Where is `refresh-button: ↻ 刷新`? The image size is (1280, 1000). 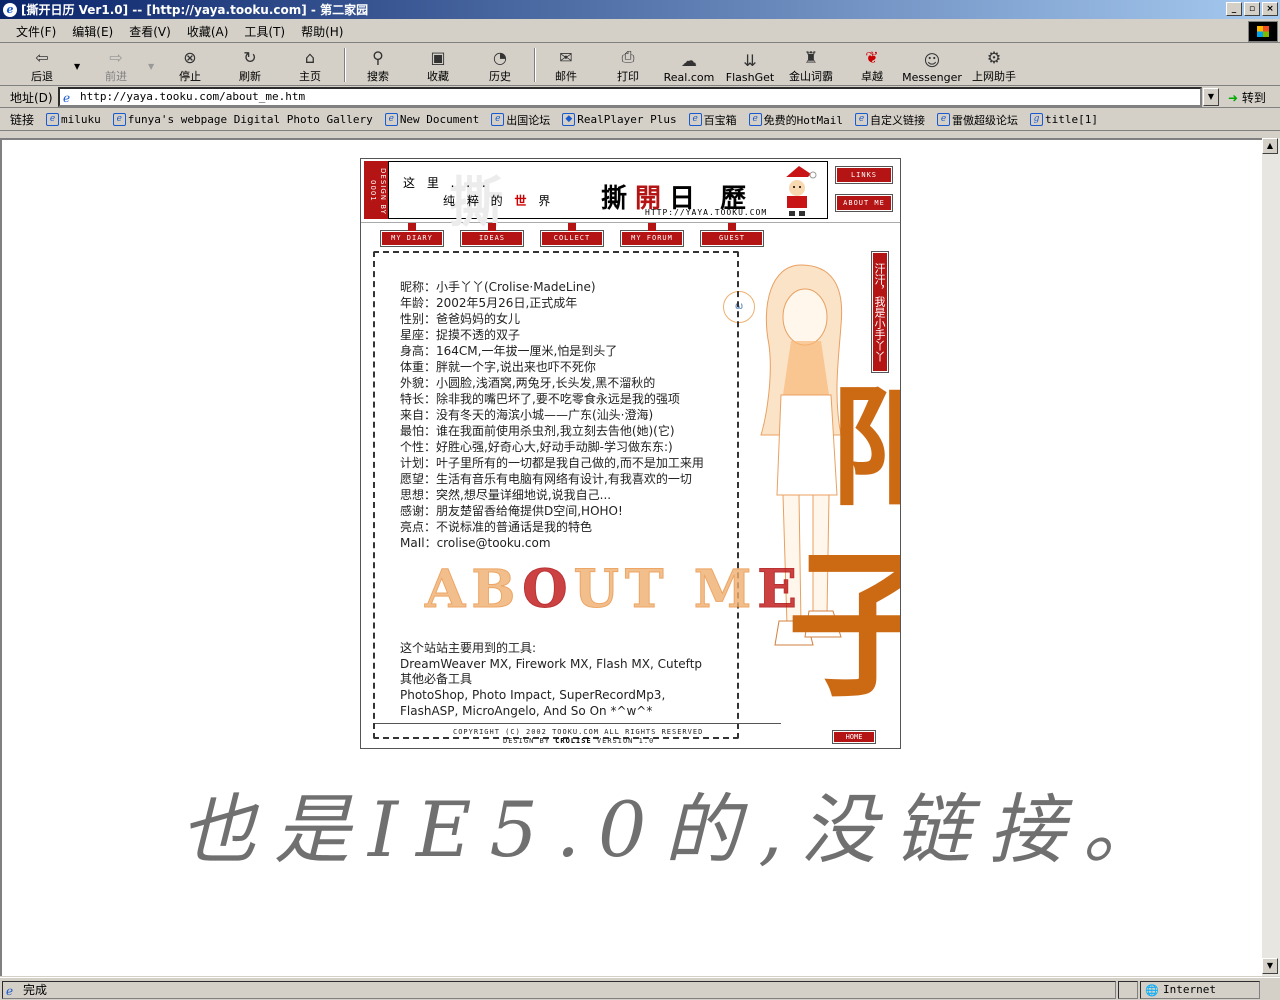
refresh-button: ↻ 刷新 is located at coordinates (250, 65).